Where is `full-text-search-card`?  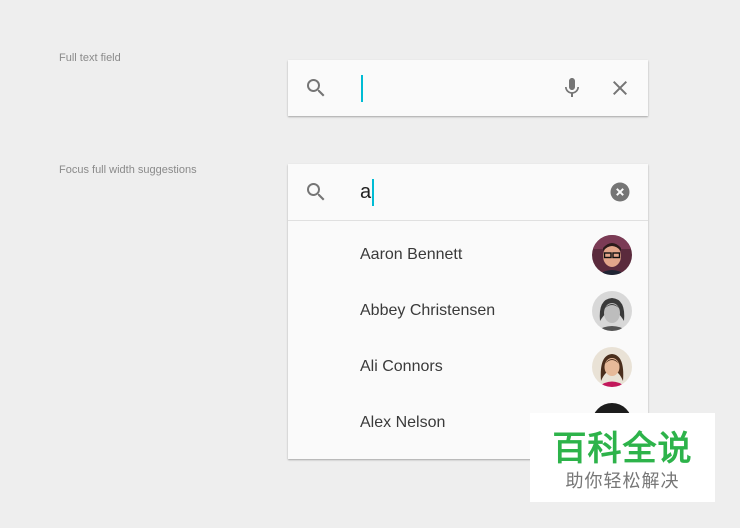 full-text-search-card is located at coordinates (468, 88).